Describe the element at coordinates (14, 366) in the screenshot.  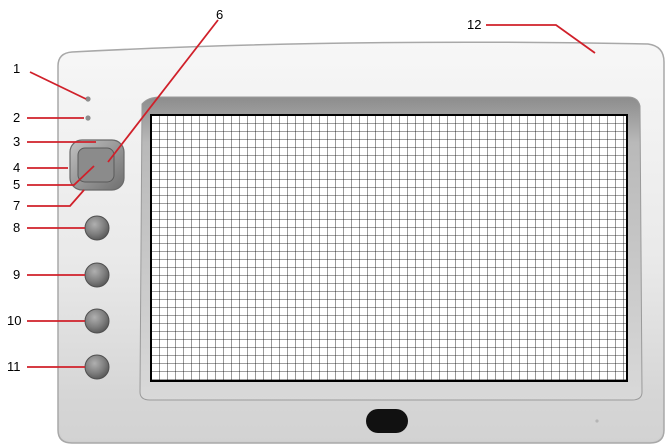
I see `callout-label-11: 11` at that location.